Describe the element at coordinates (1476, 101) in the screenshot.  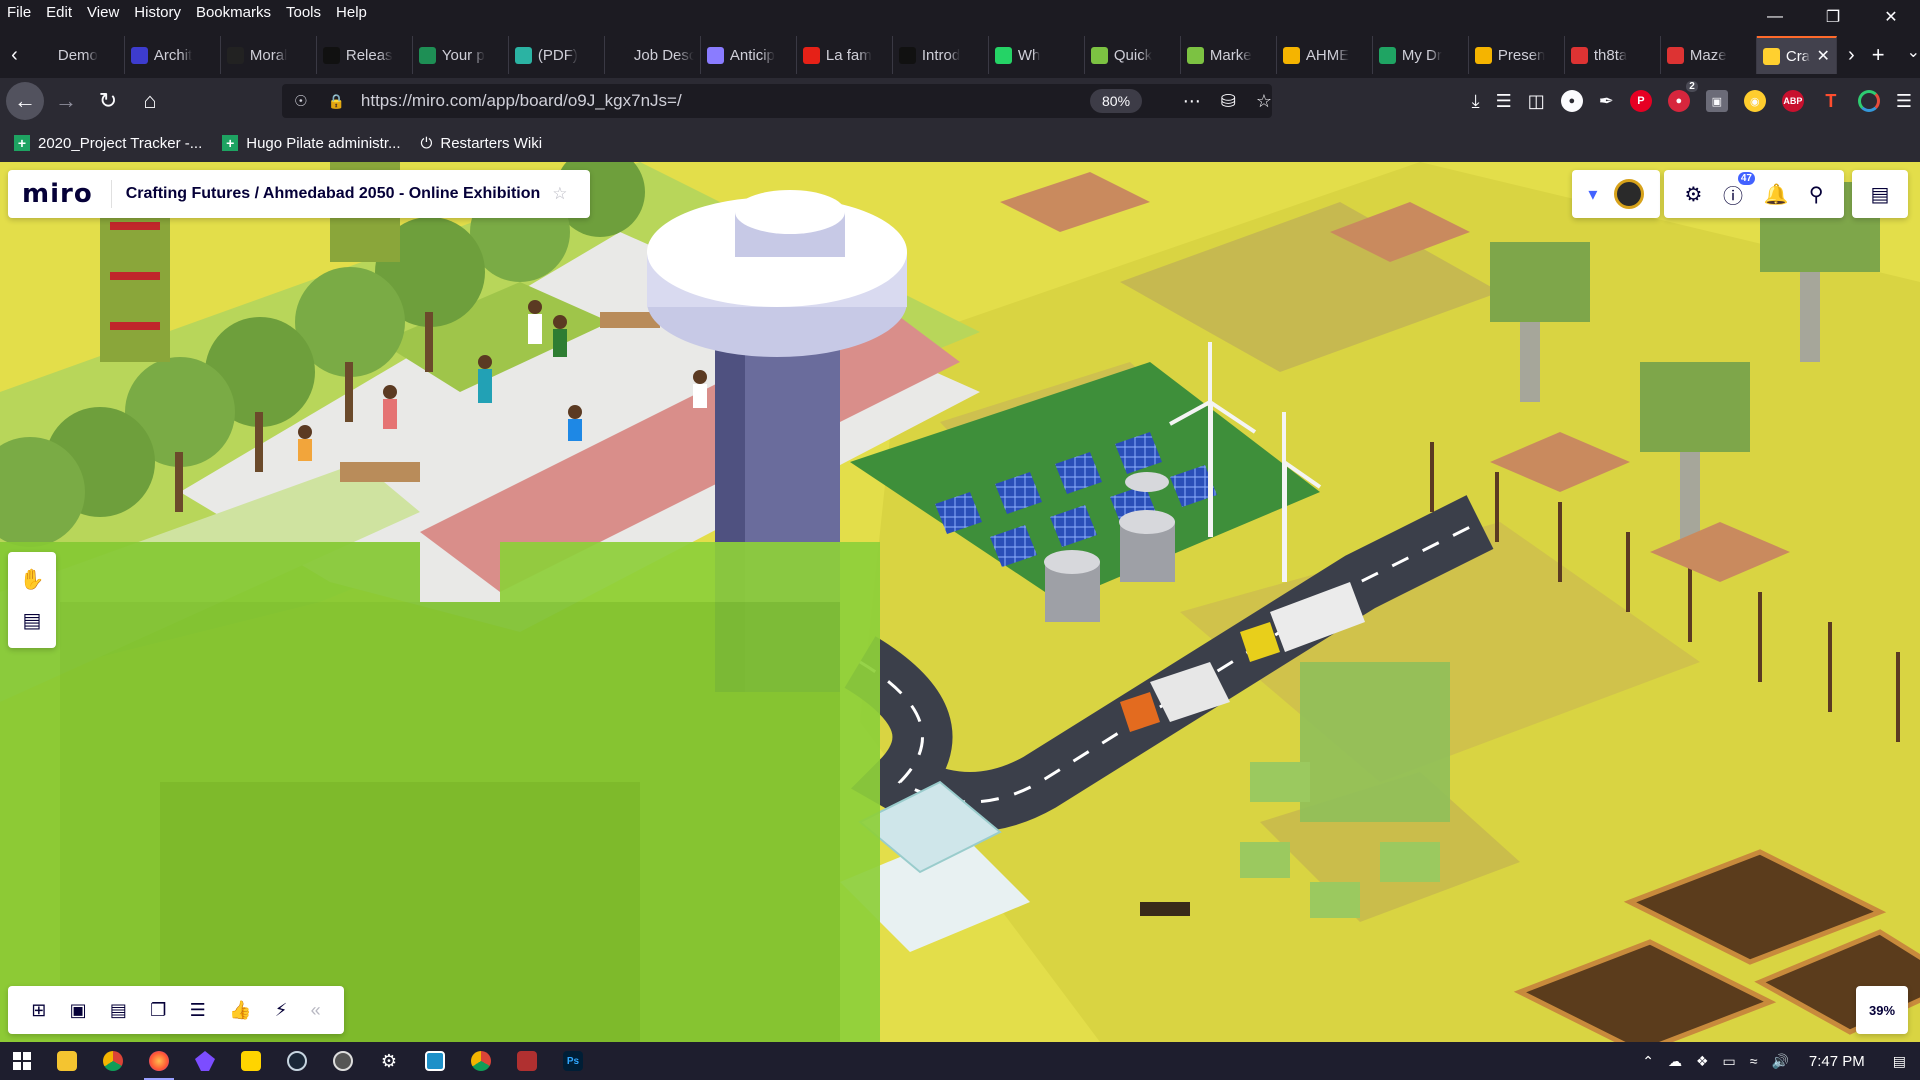
I see `downloads-icon: ⤓` at that location.